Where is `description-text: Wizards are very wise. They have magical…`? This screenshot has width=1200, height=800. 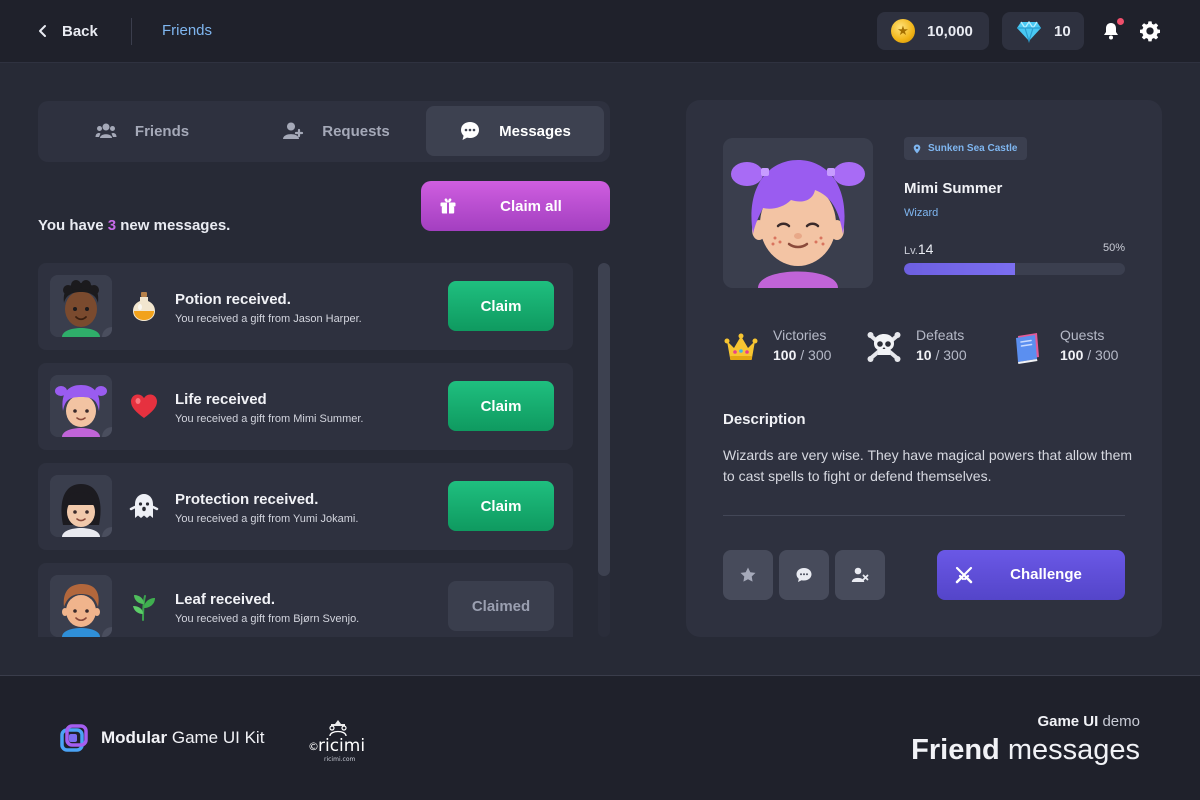
description-text: Wizards are very wise. They have magical… is located at coordinates (928, 465).